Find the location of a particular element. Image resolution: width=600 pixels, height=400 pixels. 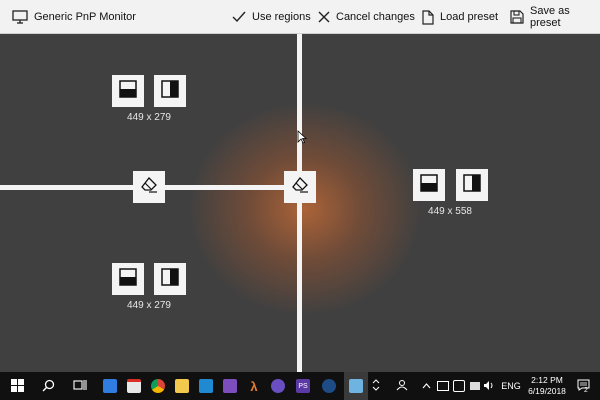

clock-app-icon is located at coordinates (329, 386).